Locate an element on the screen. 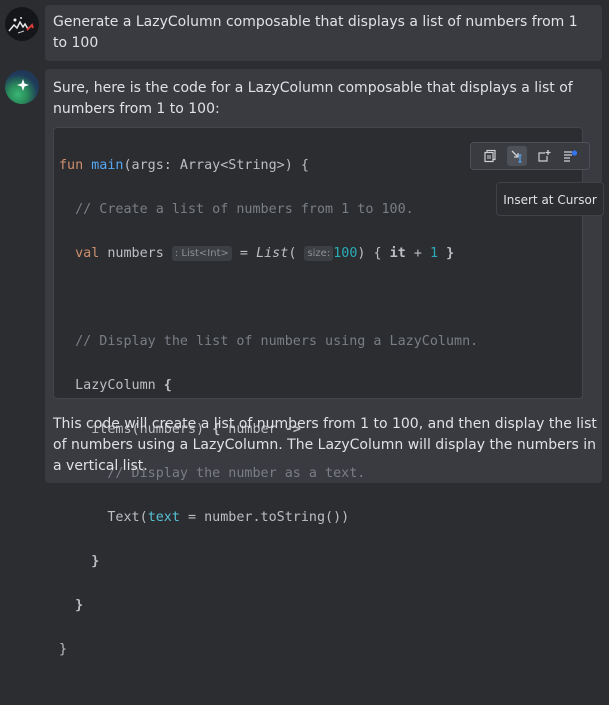 The height and width of the screenshot is (705, 609). code-token: (args: Array<String>) { is located at coordinates (216, 165).